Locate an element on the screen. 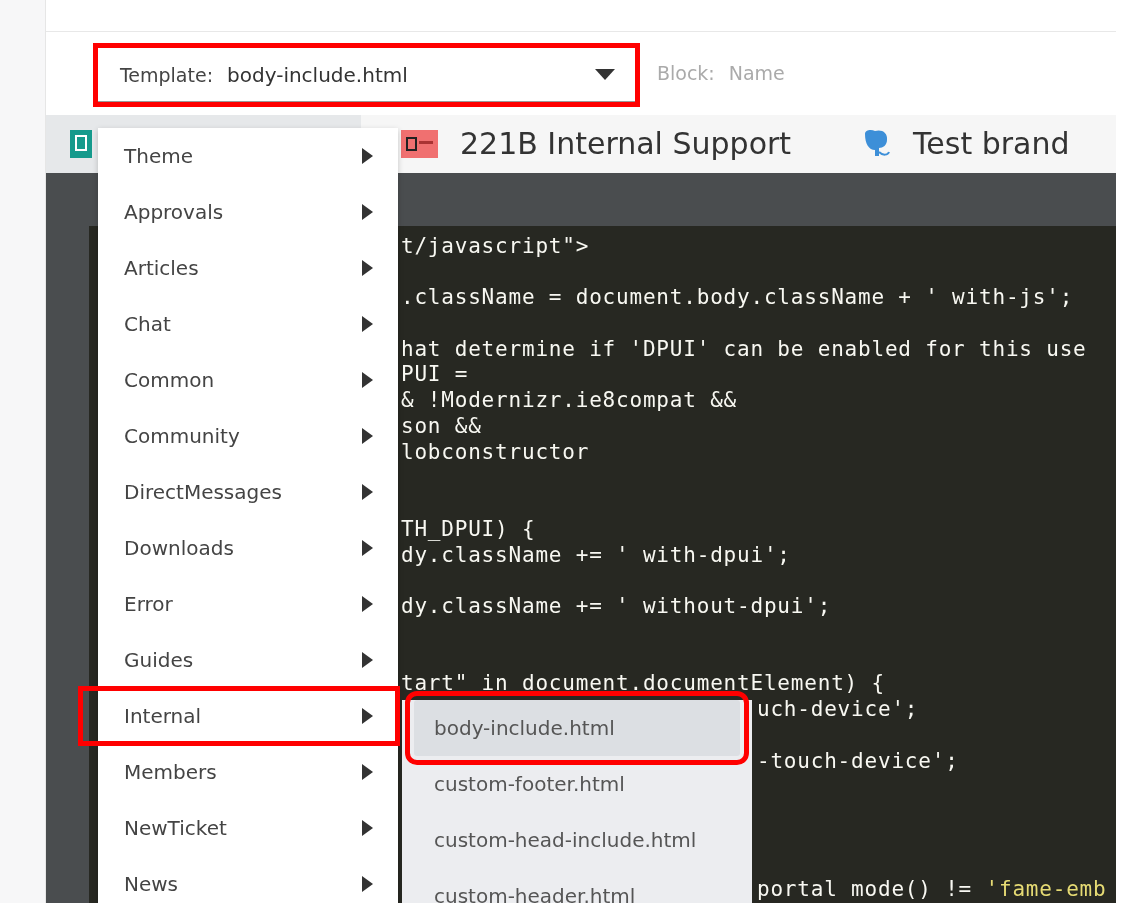  menu-item: News is located at coordinates (248, 879).